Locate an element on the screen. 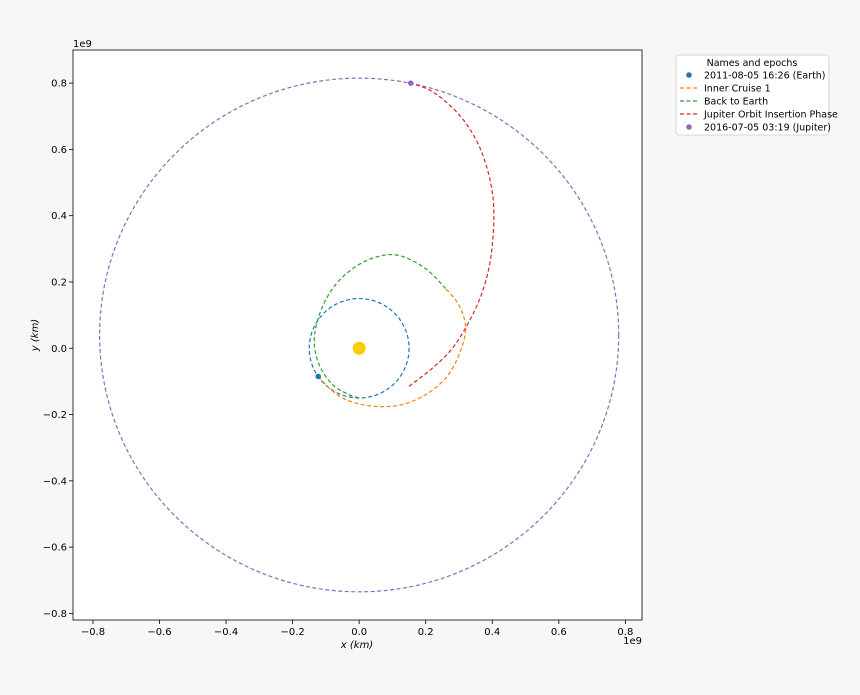  legend-title: Names and epochs is located at coordinates (752, 63).